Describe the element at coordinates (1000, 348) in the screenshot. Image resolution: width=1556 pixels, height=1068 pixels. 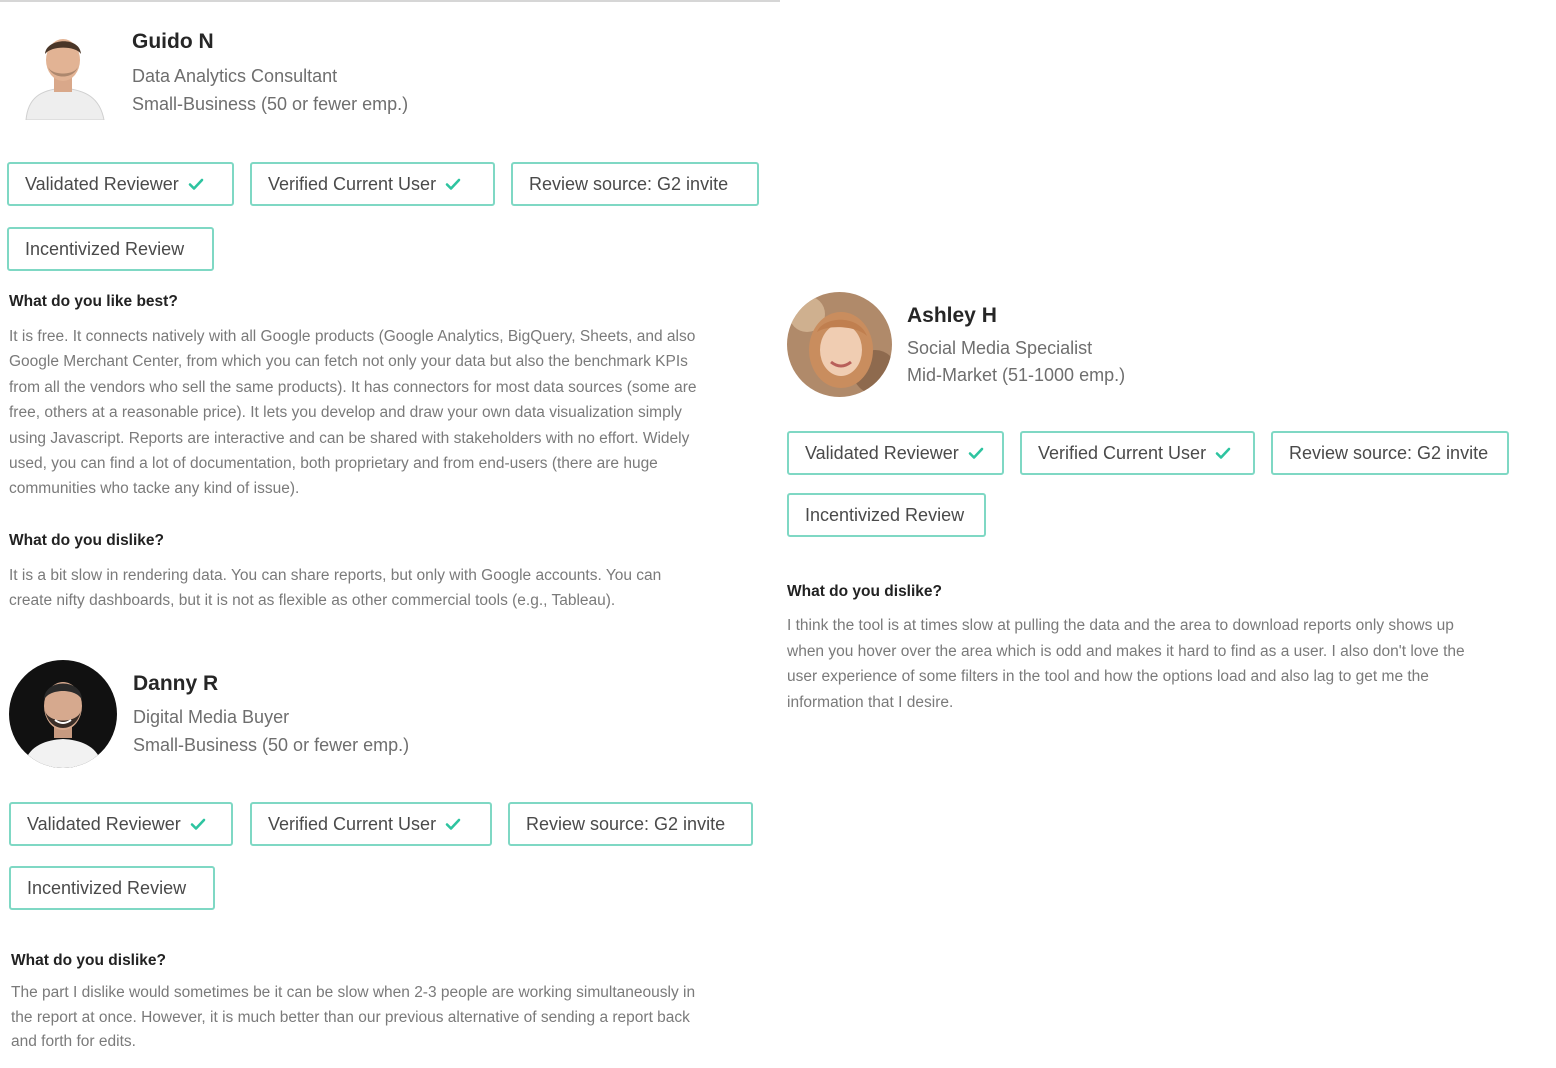
I see `reviewer-role: Social Media Specialist` at that location.